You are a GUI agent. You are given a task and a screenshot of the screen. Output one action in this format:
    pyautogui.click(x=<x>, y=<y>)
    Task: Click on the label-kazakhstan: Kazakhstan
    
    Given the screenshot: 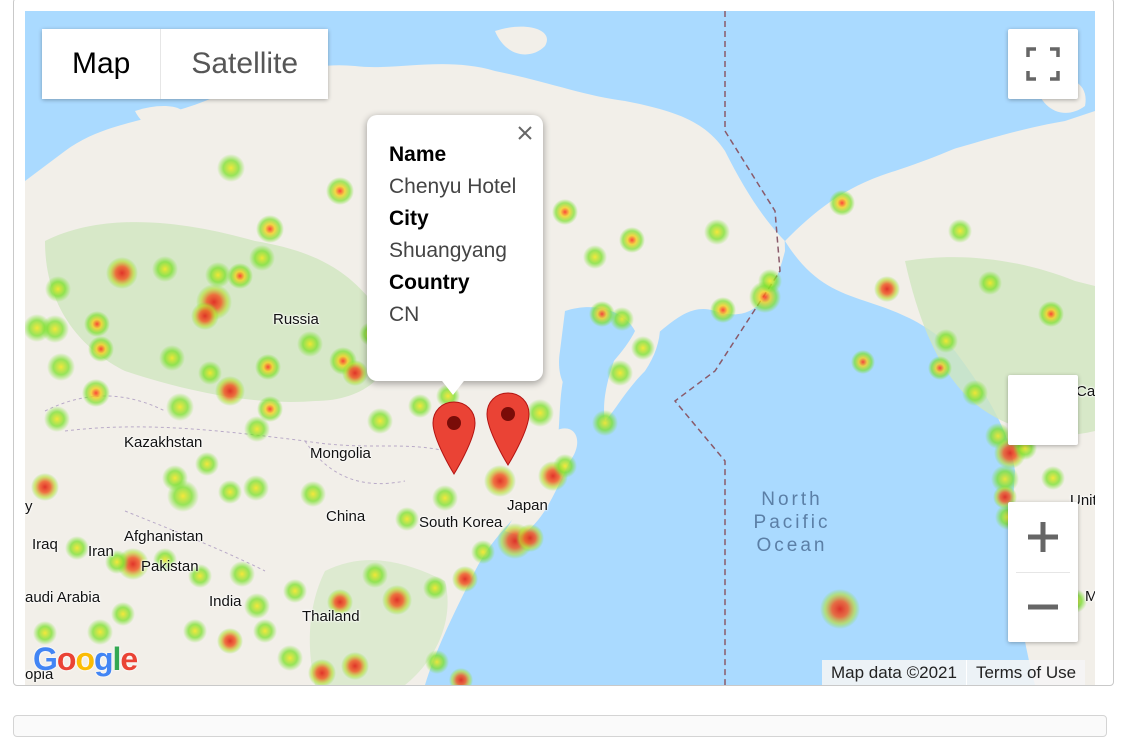 What is the action you would take?
    pyautogui.click(x=163, y=442)
    